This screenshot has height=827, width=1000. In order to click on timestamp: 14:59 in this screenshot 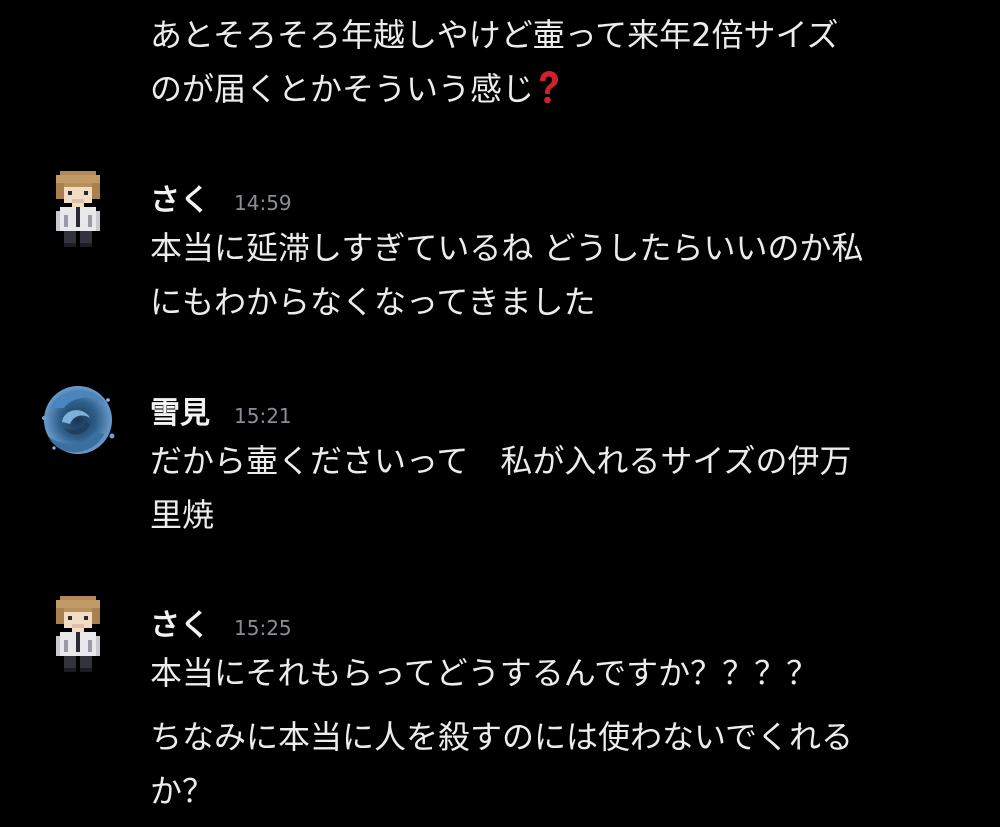, I will do `click(263, 203)`.